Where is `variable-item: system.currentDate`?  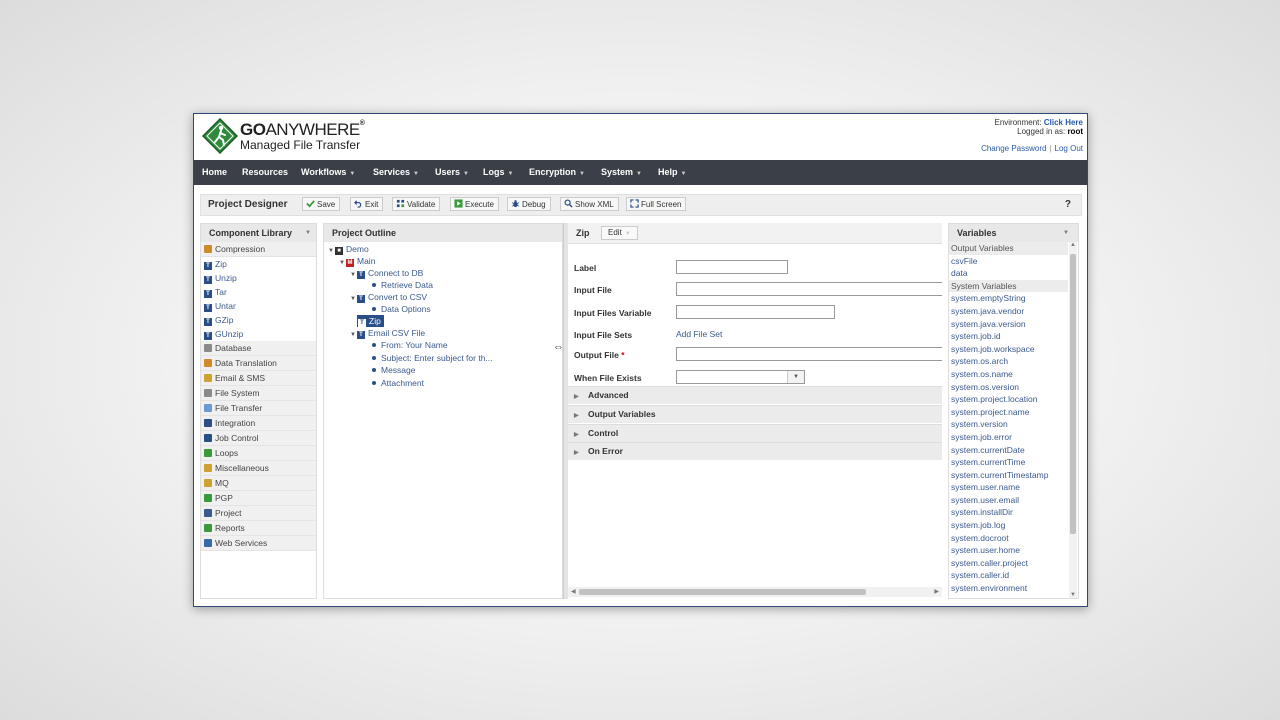 variable-item: system.currentDate is located at coordinates (1008, 450).